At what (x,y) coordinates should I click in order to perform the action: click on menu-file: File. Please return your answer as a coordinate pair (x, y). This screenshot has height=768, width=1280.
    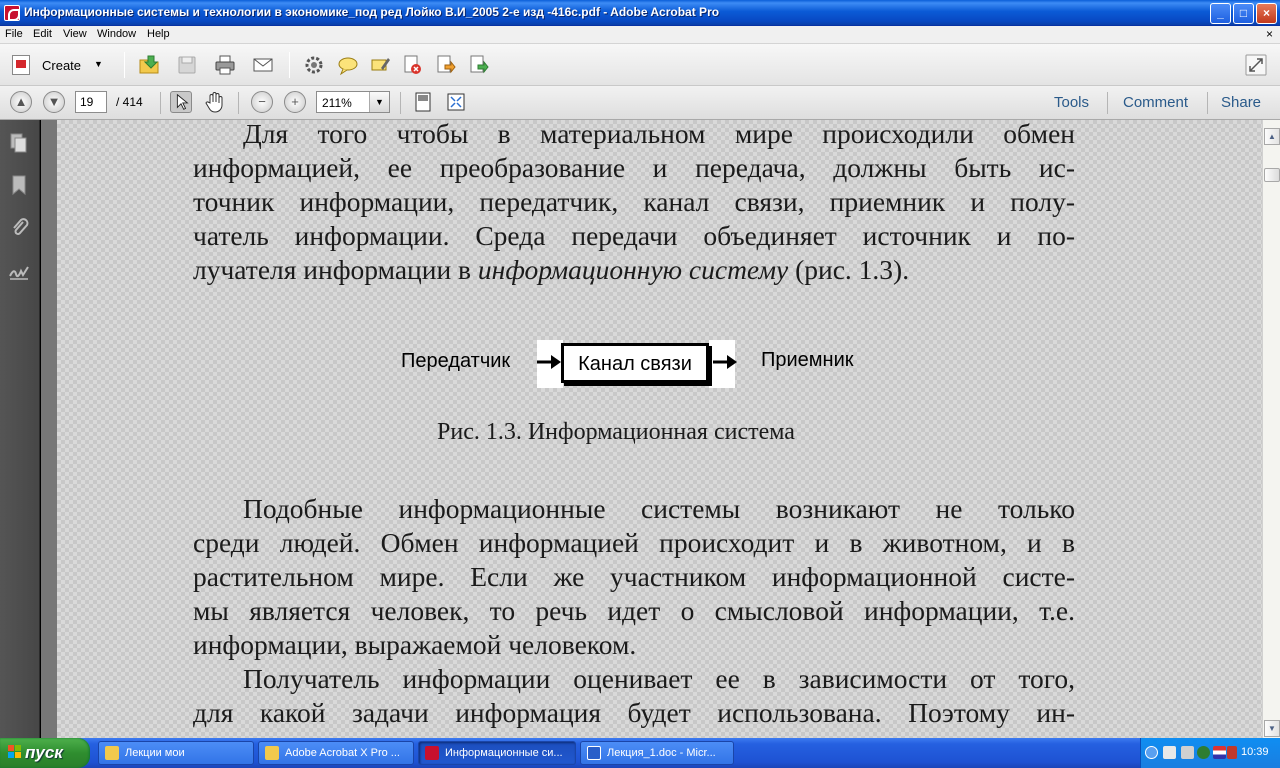
    Looking at the image, I should click on (14, 34).